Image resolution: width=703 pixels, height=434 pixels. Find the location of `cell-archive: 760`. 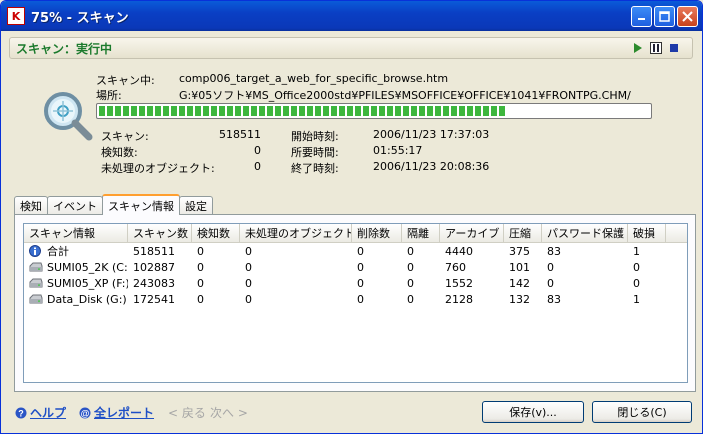

cell-archive: 760 is located at coordinates (472, 267).